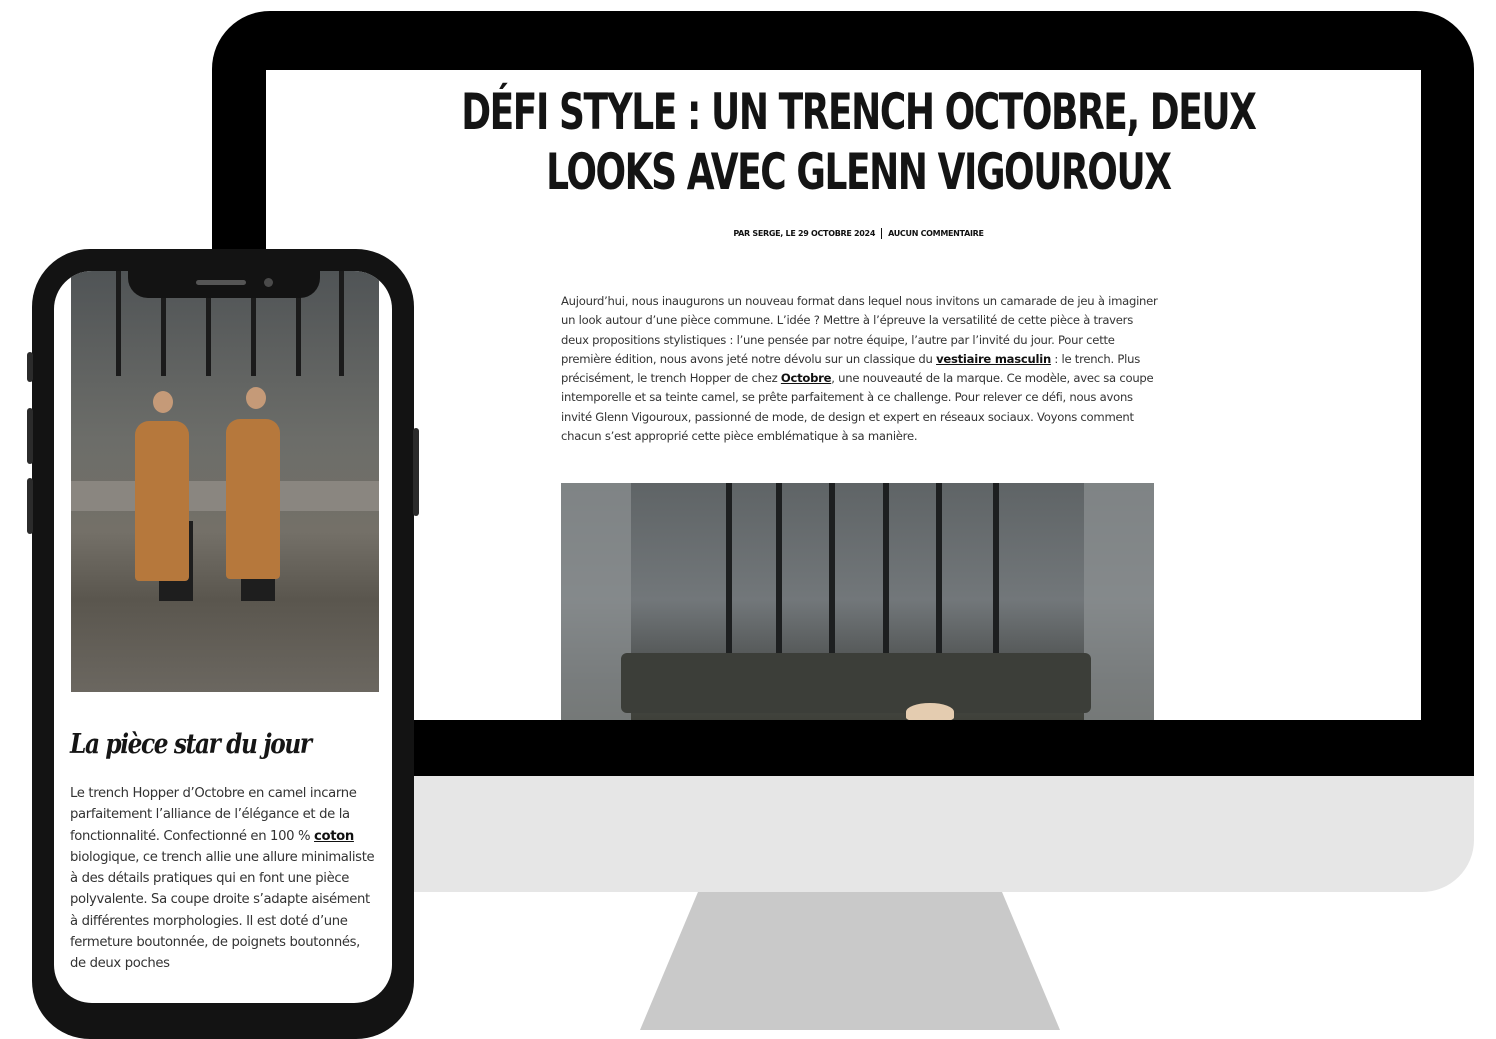 The height and width of the screenshot is (1039, 1496). I want to click on monitor-stand, so click(850, 960).